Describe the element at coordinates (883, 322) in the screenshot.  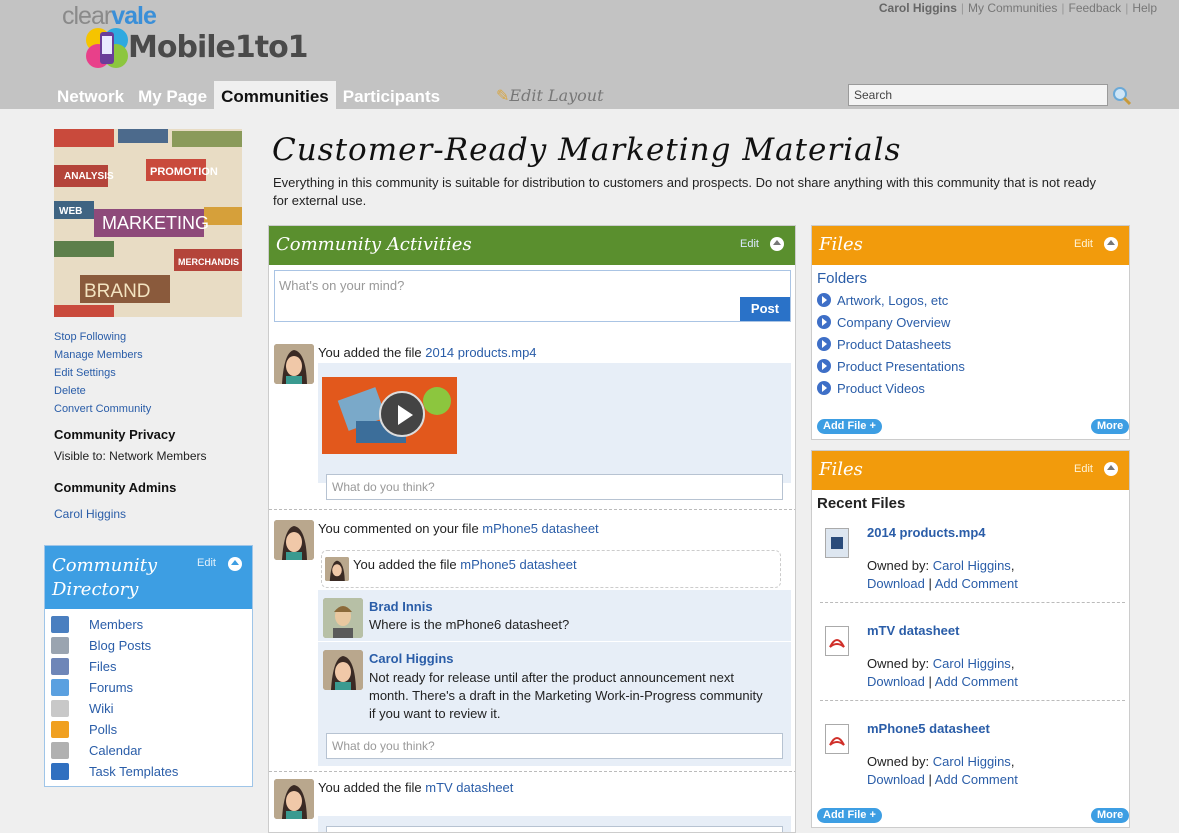
I see `folder-item: Company Overview` at that location.